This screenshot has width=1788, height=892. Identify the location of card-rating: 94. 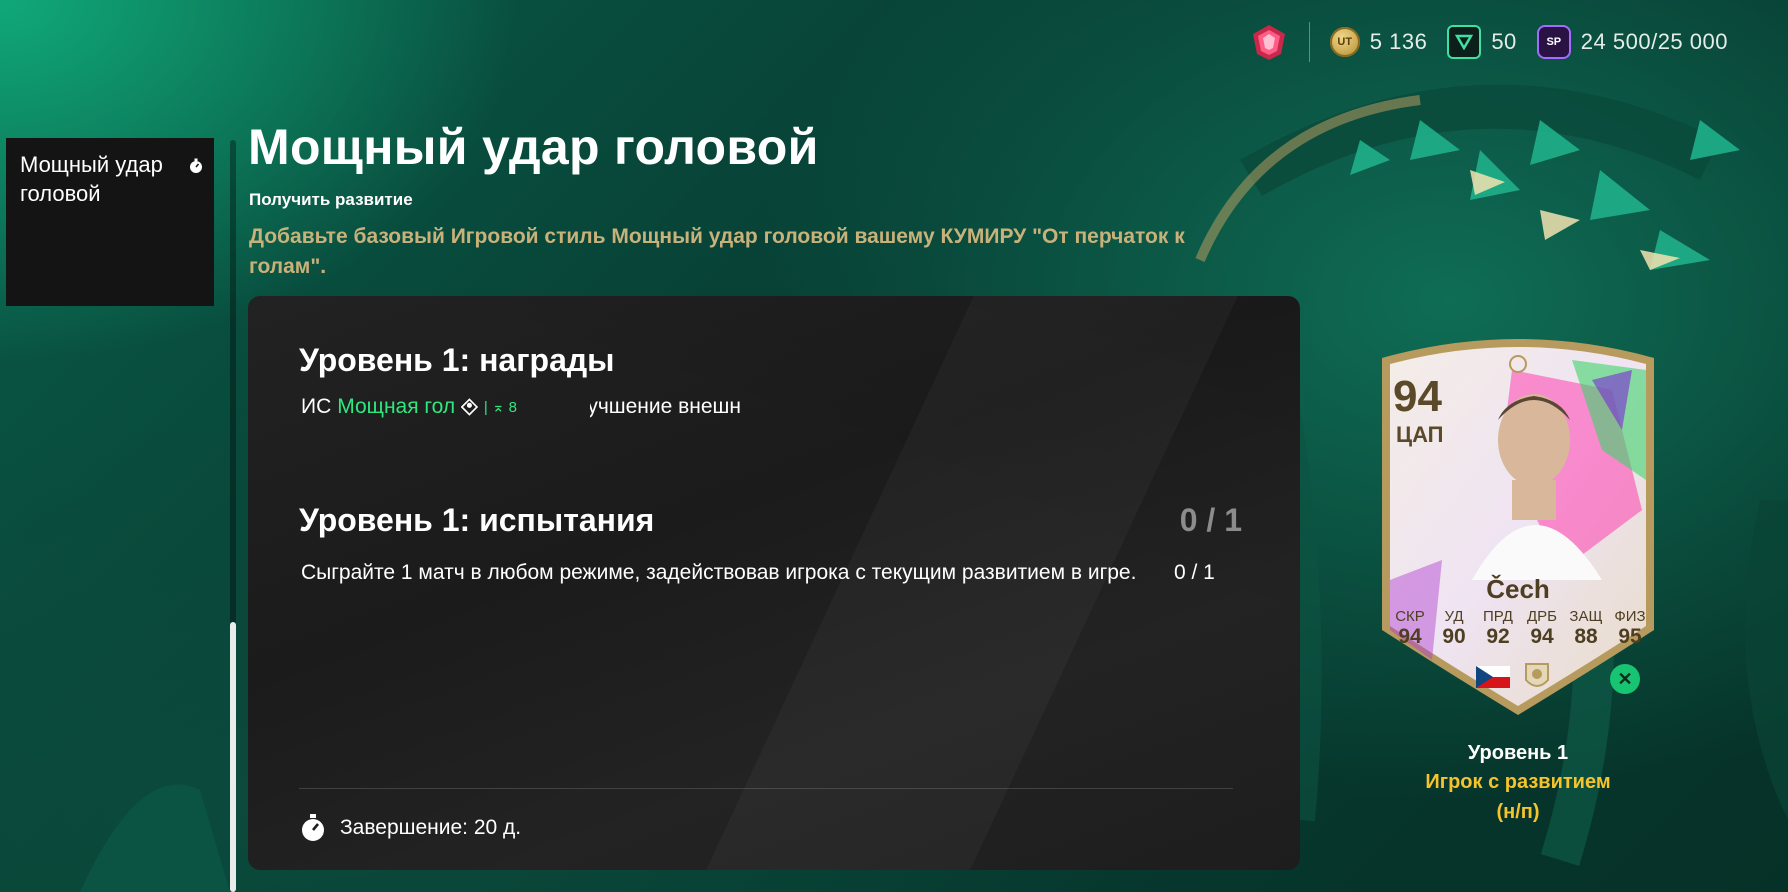
(1417, 396).